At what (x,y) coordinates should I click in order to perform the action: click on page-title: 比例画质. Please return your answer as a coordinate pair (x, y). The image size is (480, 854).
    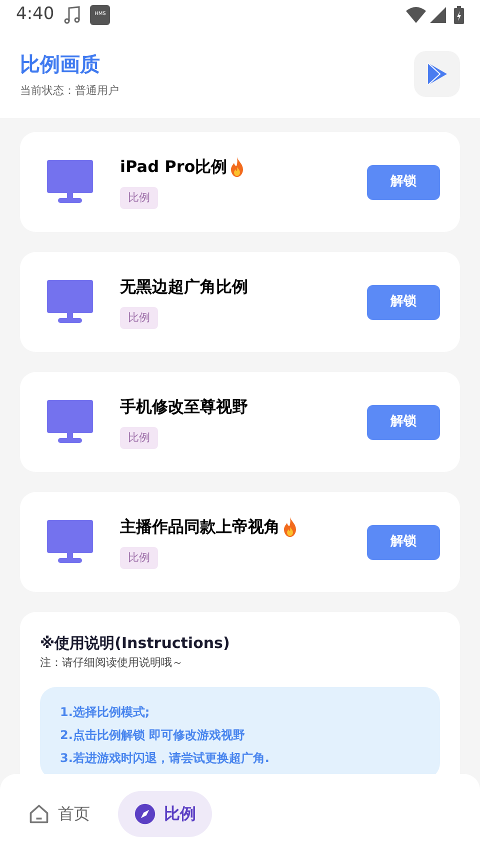
    Looking at the image, I should click on (60, 64).